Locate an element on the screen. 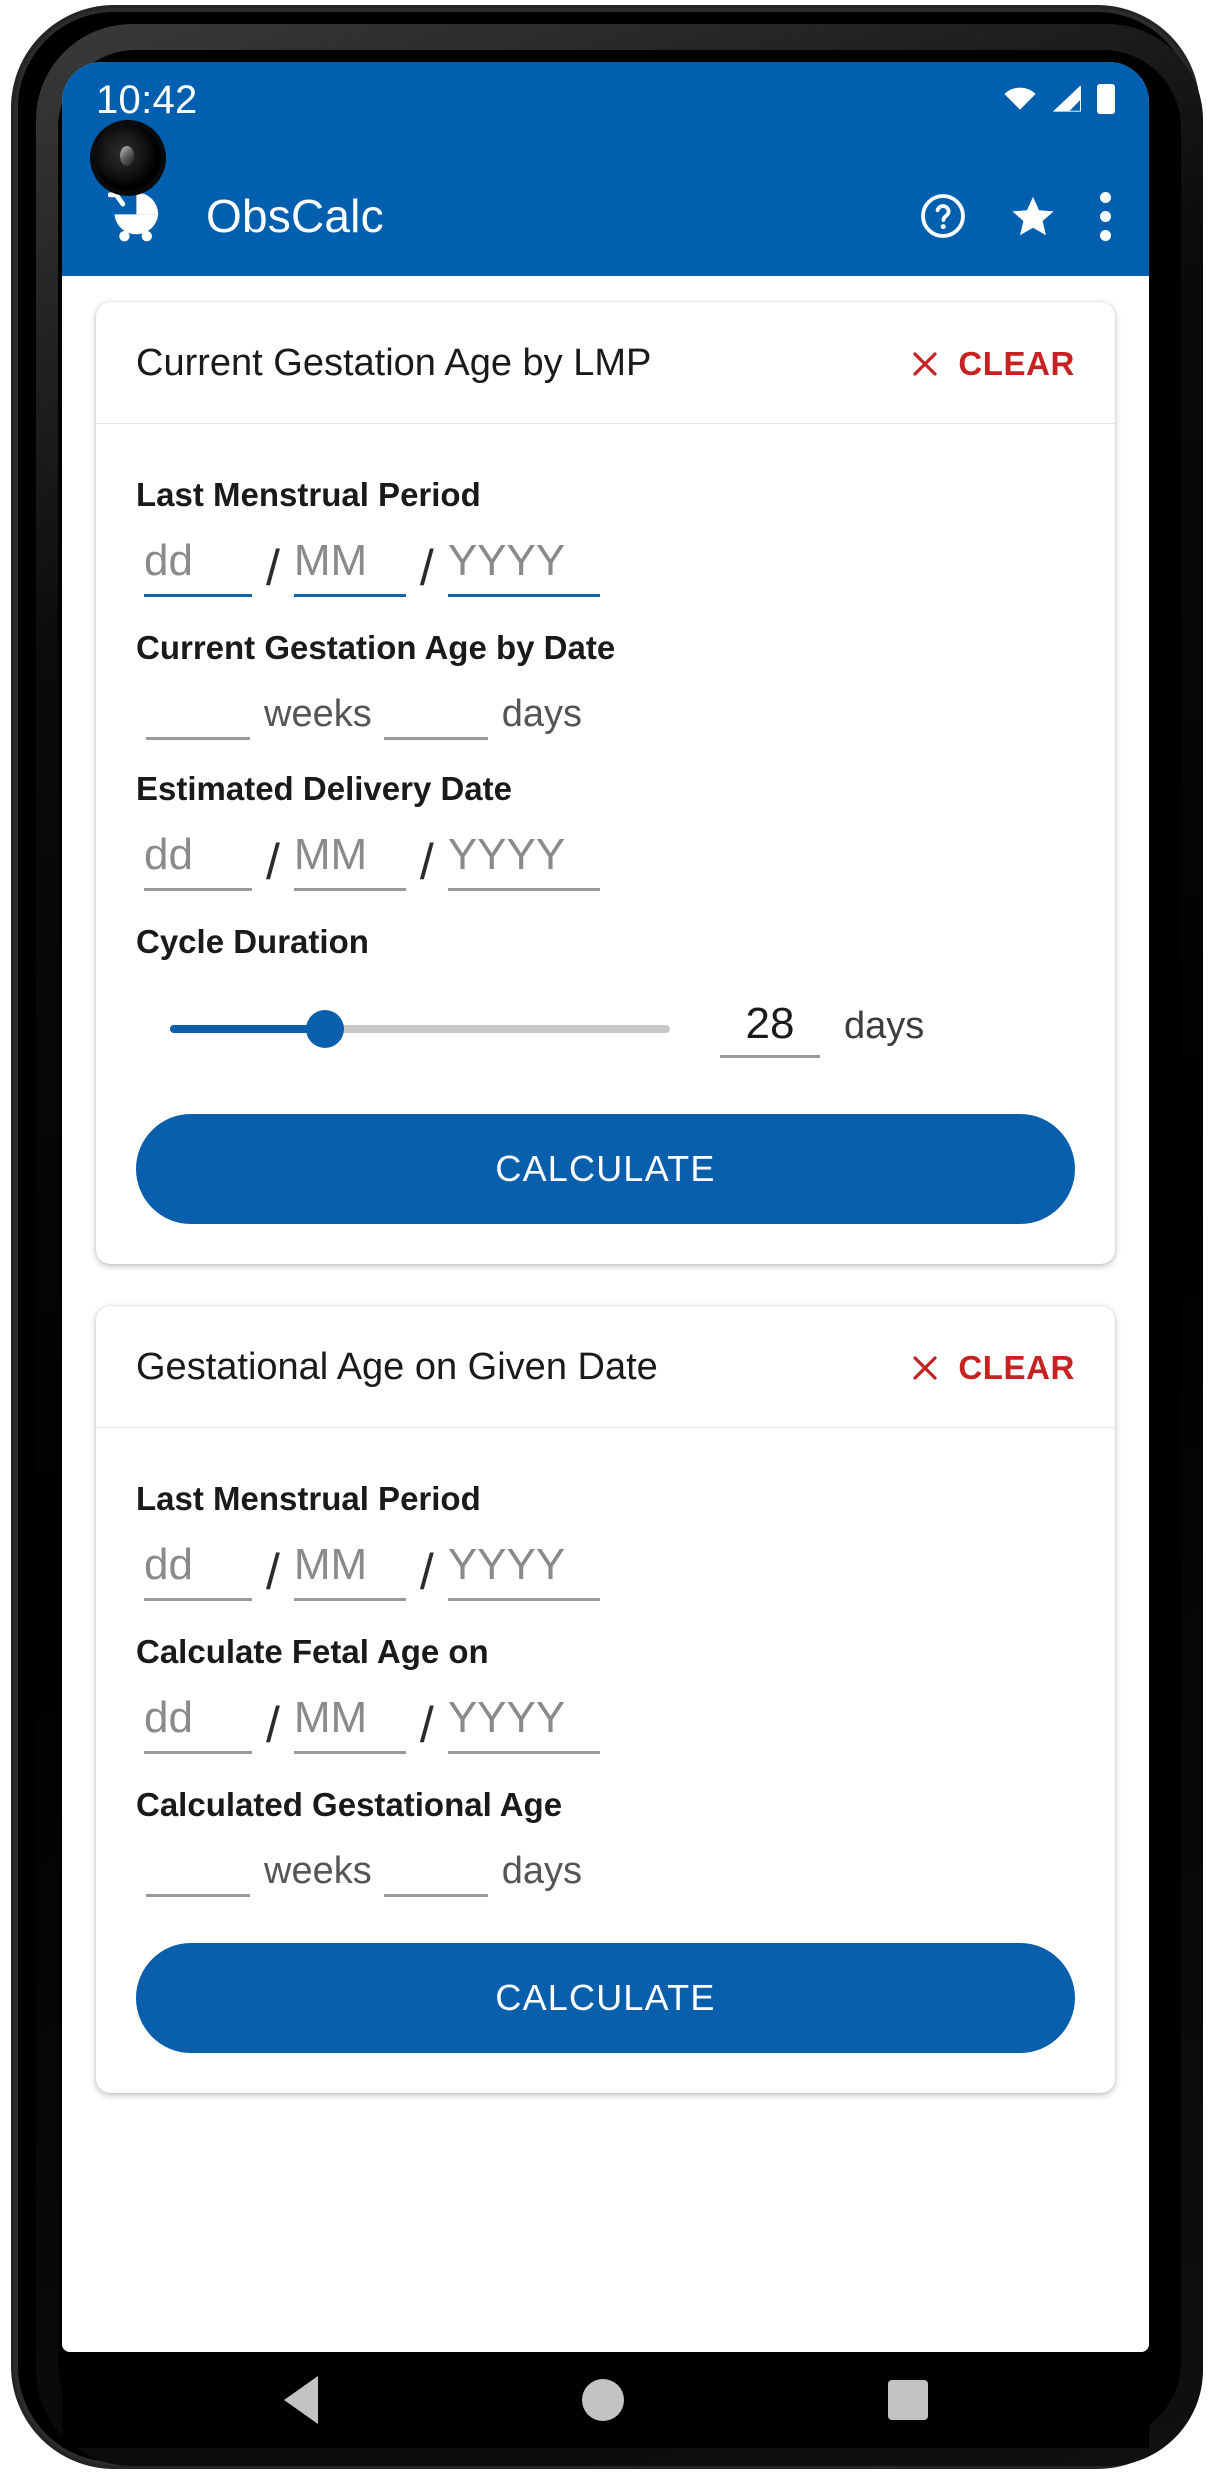  card-title: Gestational Age on Given Date is located at coordinates (397, 1367).